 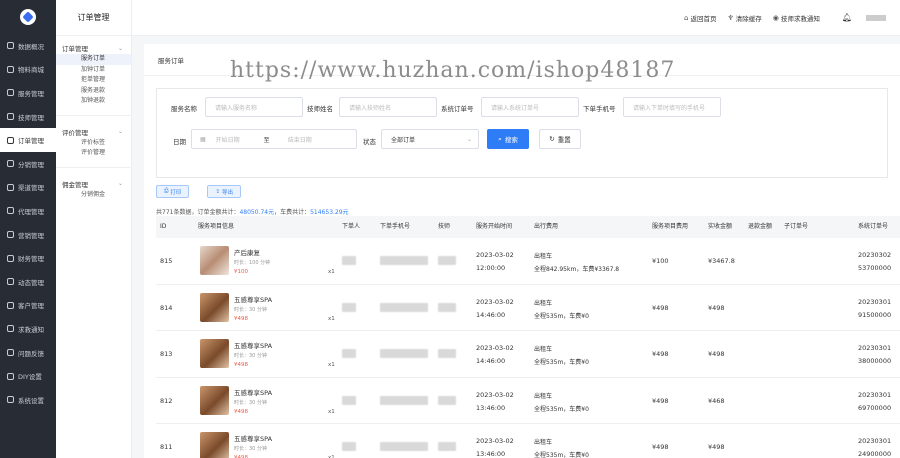 I want to click on nav-item-marketing: 营销管理, so click(x=28, y=235).